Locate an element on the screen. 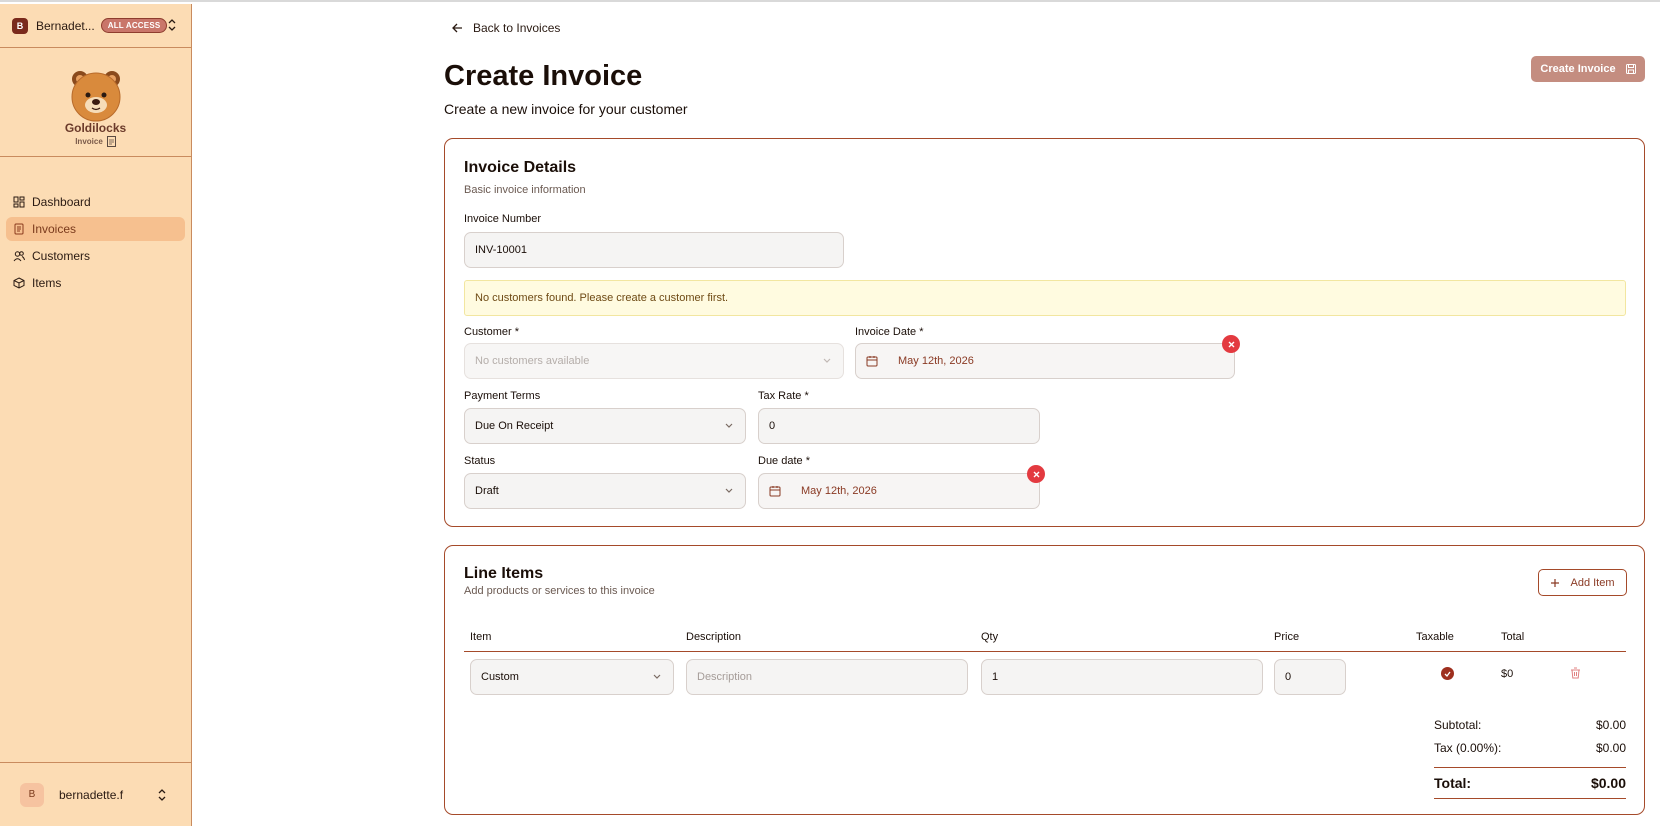  column-header-price: Price is located at coordinates (1287, 637).